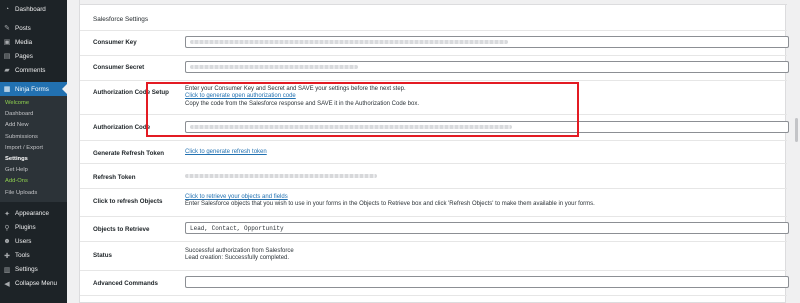 This screenshot has width=800, height=303. I want to click on status-label: Status, so click(102, 255).